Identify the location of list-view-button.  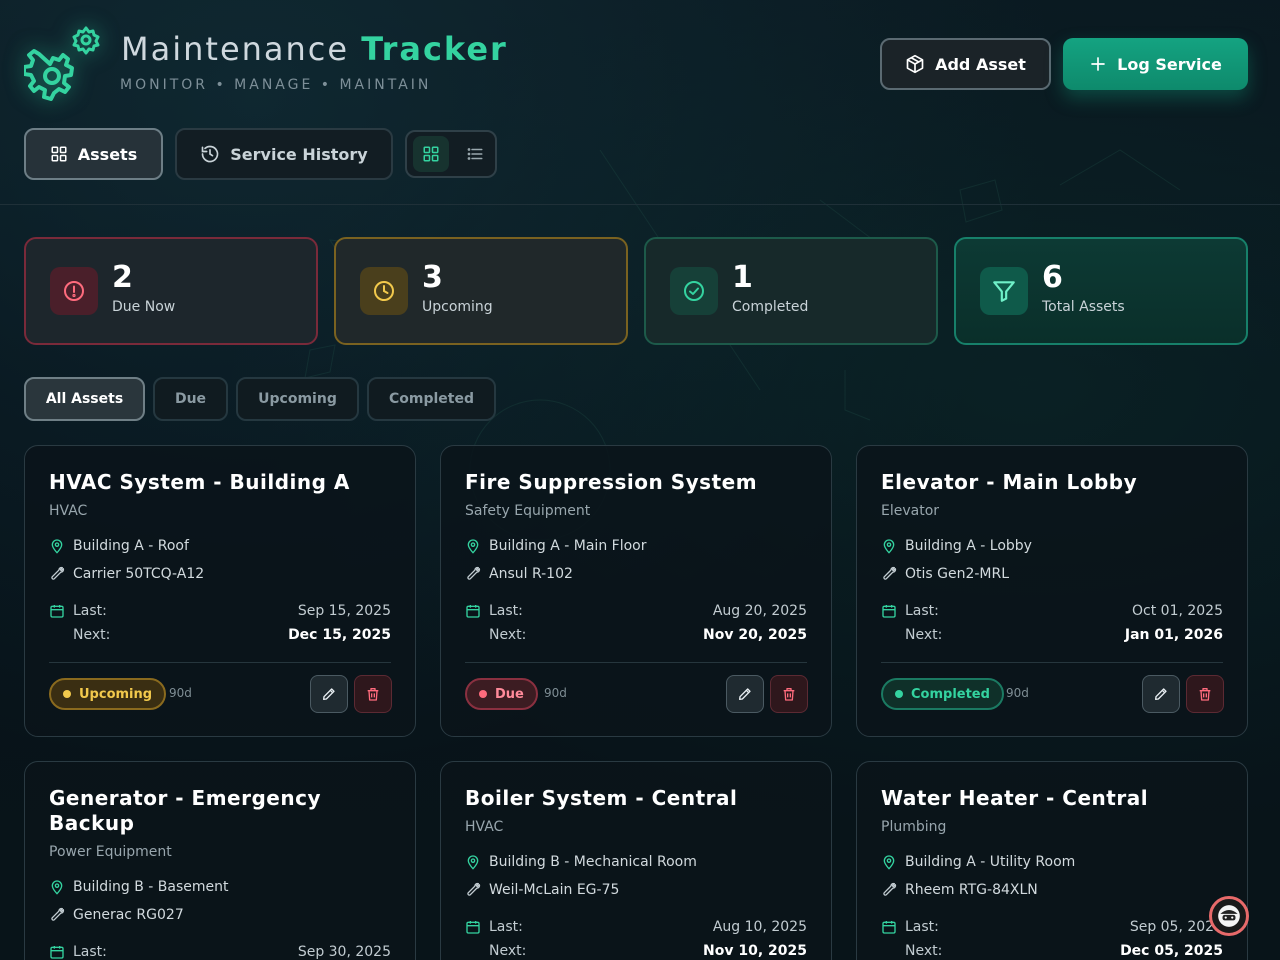
(475, 154).